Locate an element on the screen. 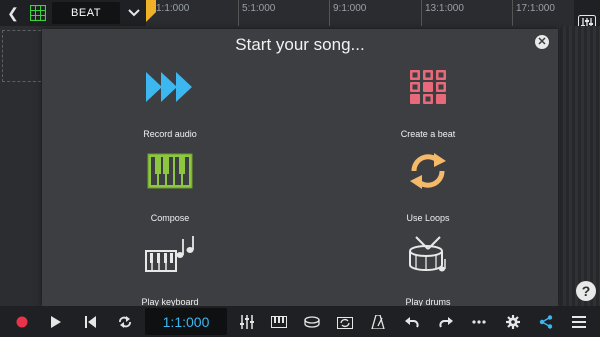 This screenshot has width=600, height=337. metronome-icon is located at coordinates (378, 322).